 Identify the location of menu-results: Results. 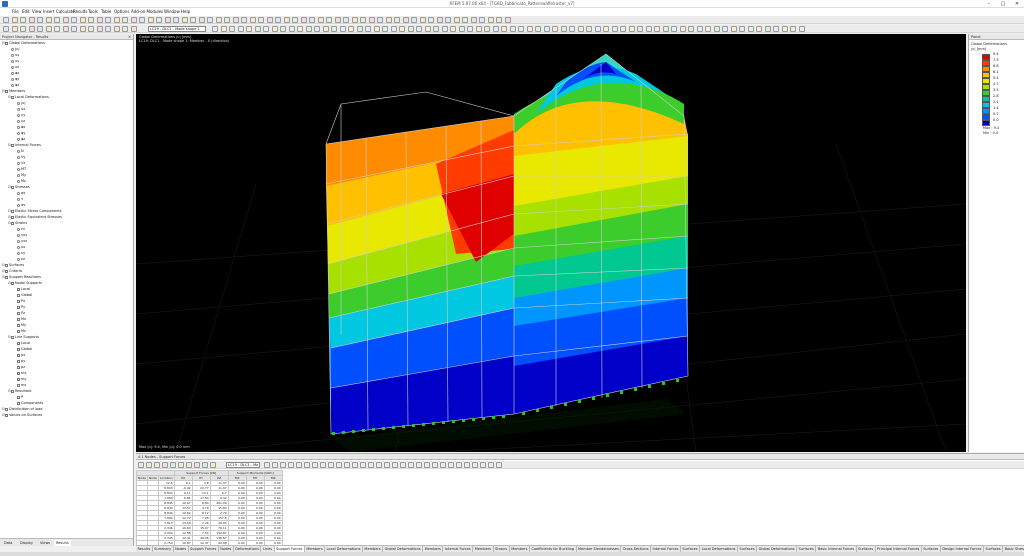
(80, 12).